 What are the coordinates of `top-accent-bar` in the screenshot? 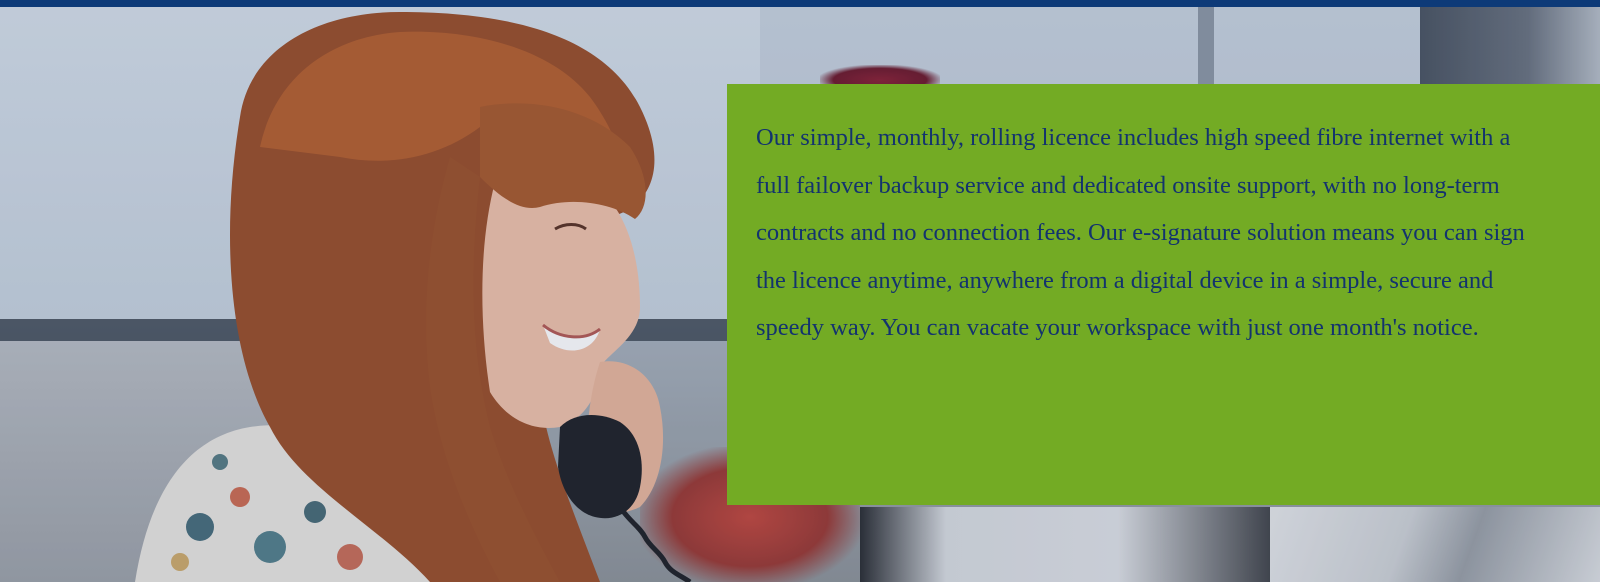 It's located at (800, 3).